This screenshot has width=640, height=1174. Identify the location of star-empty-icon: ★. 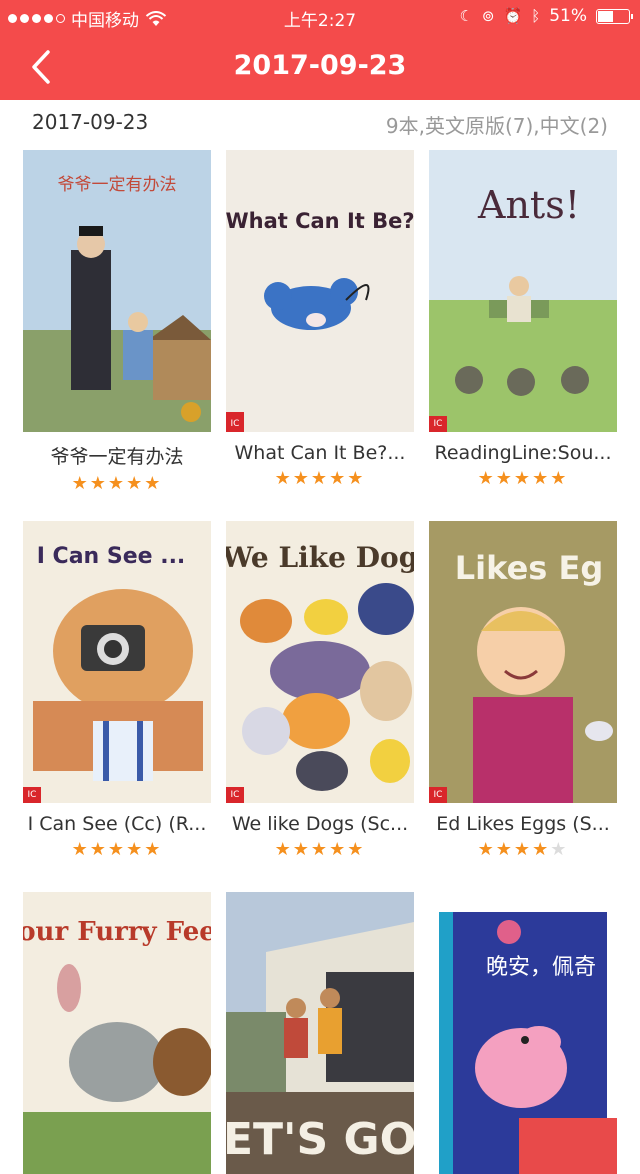
(559, 849).